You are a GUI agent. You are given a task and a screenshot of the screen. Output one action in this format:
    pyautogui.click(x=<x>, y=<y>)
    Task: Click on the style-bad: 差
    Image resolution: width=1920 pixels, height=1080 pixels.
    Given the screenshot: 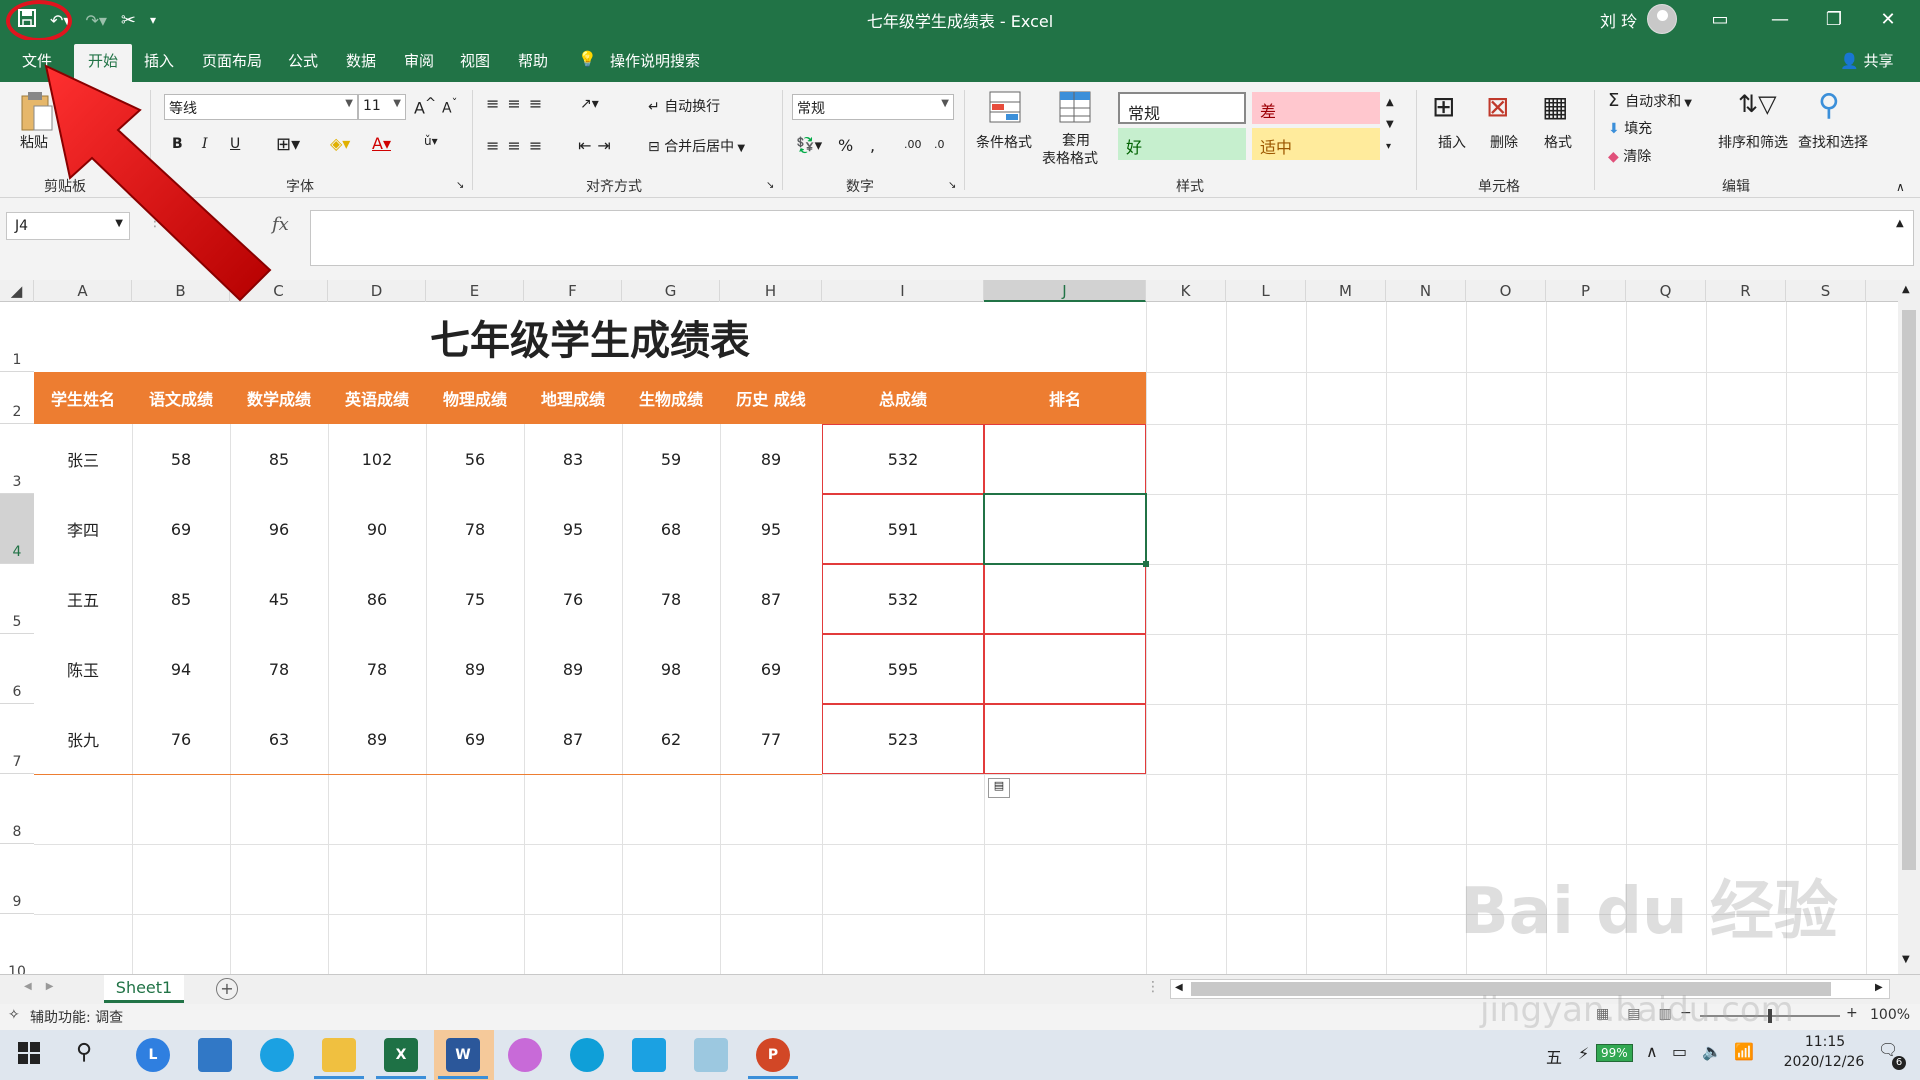 What is the action you would take?
    pyautogui.click(x=1316, y=108)
    